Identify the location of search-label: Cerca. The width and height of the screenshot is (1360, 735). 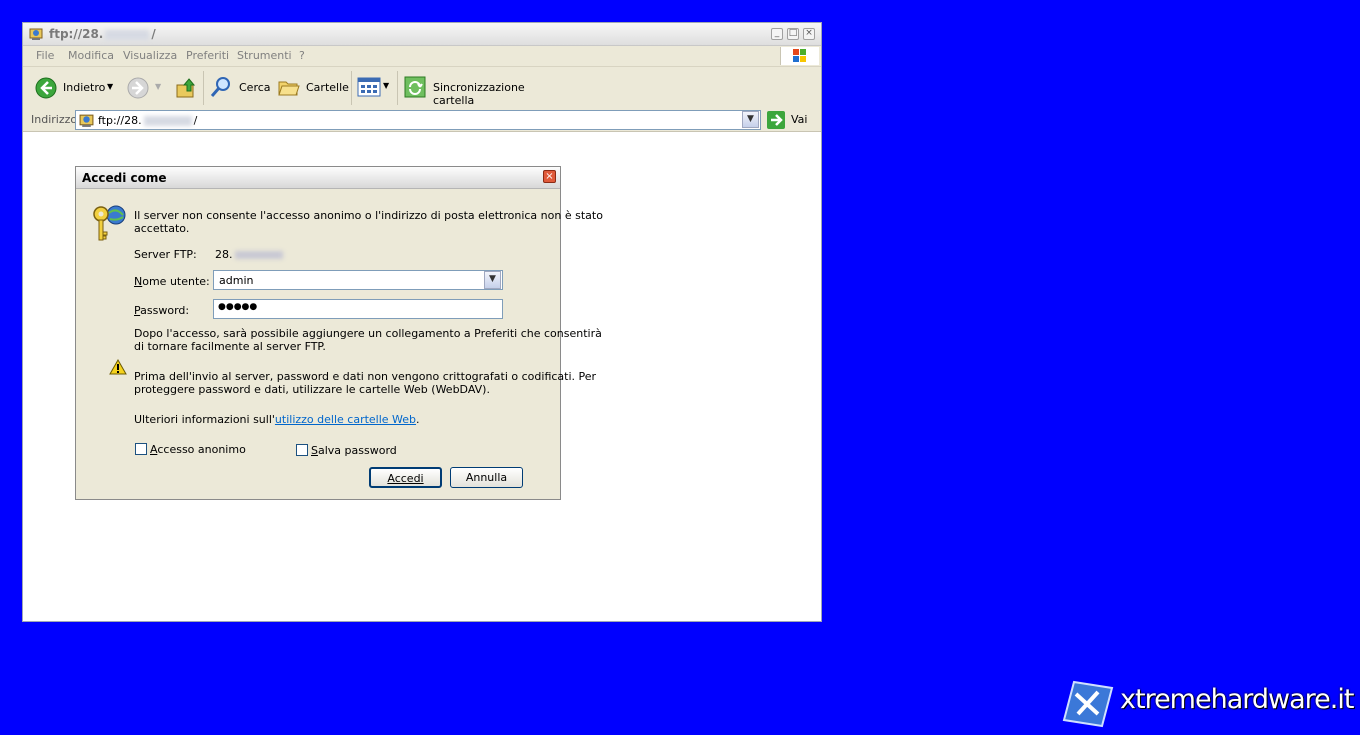
(255, 87).